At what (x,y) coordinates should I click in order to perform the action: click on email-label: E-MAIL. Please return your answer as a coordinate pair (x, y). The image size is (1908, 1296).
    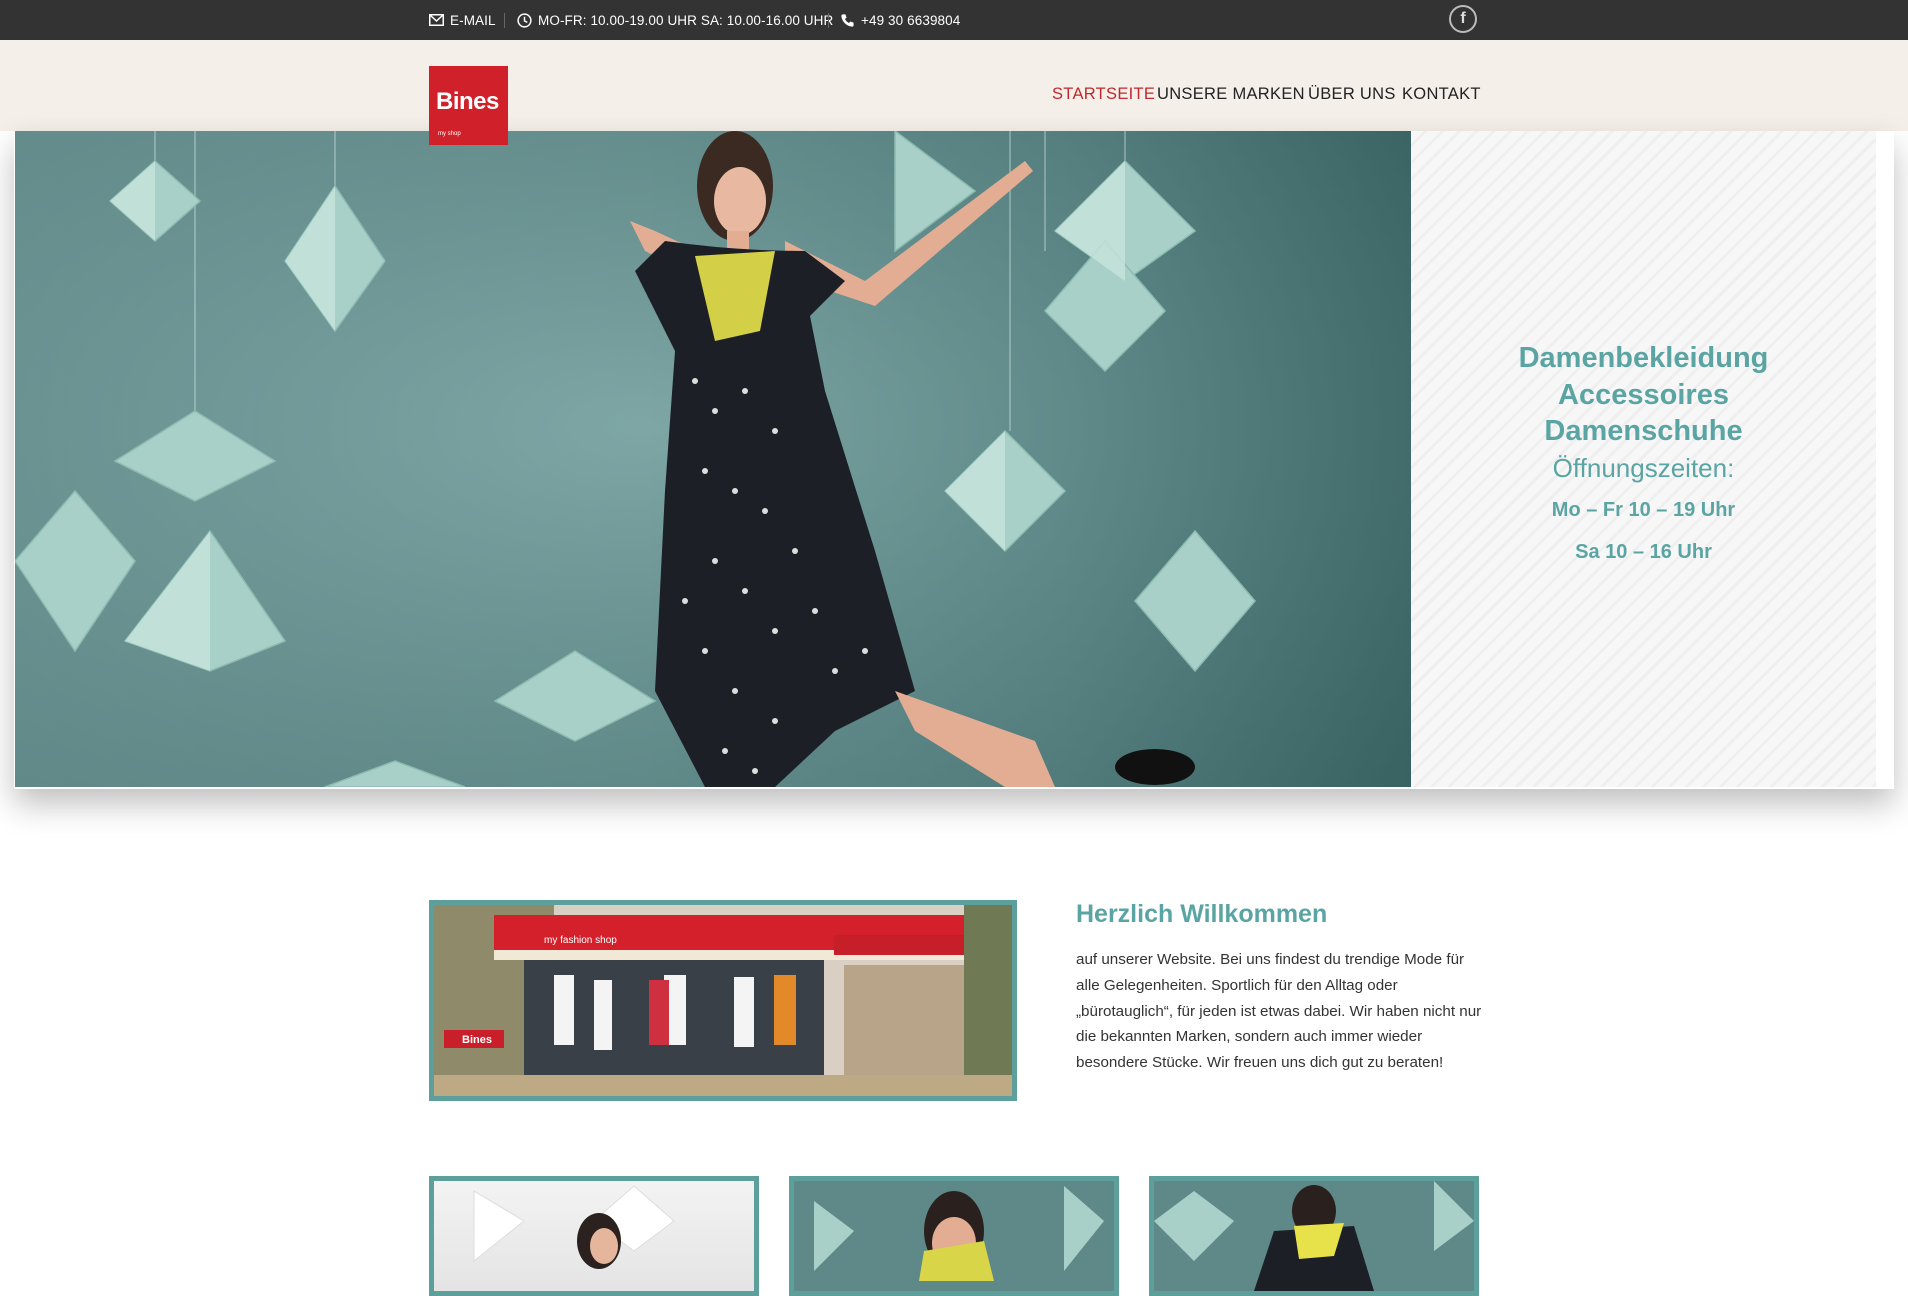
    Looking at the image, I should click on (473, 20).